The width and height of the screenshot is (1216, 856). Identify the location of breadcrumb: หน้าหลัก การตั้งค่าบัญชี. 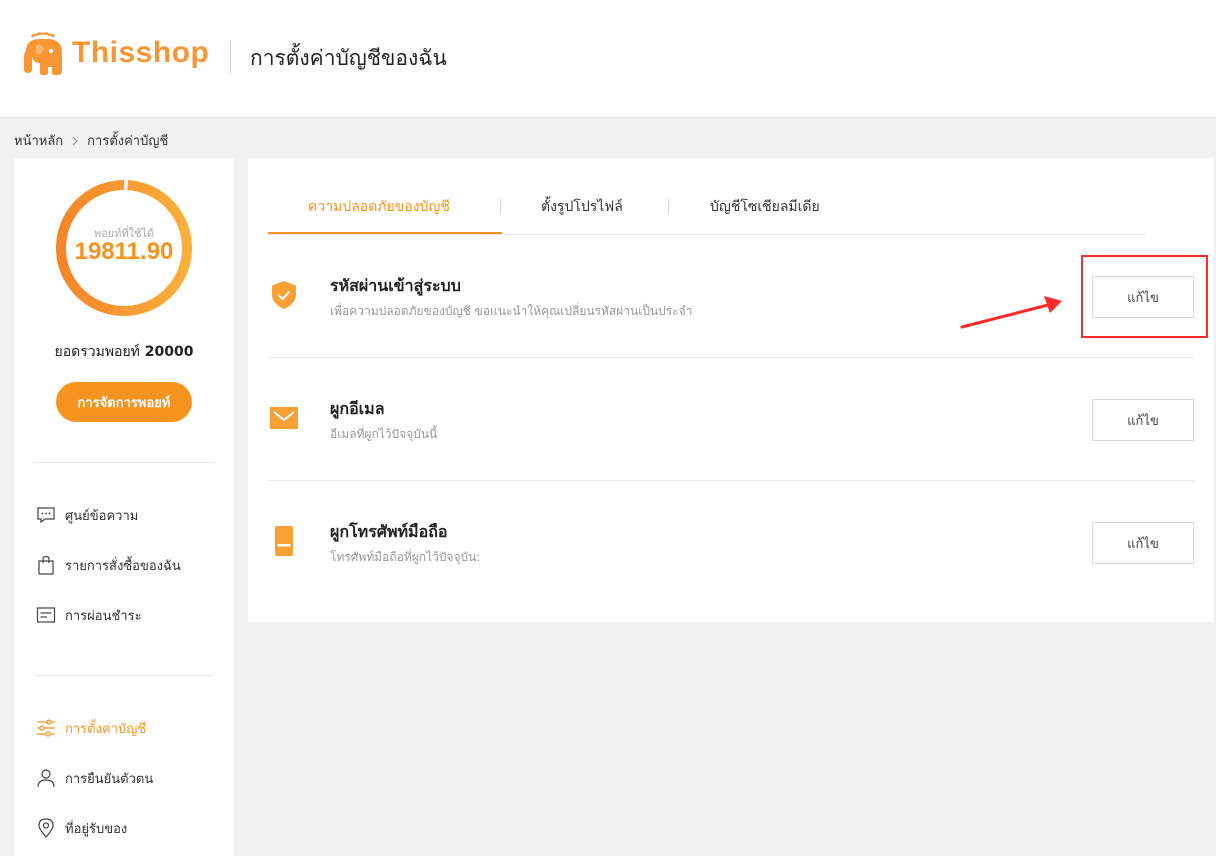
(91, 140).